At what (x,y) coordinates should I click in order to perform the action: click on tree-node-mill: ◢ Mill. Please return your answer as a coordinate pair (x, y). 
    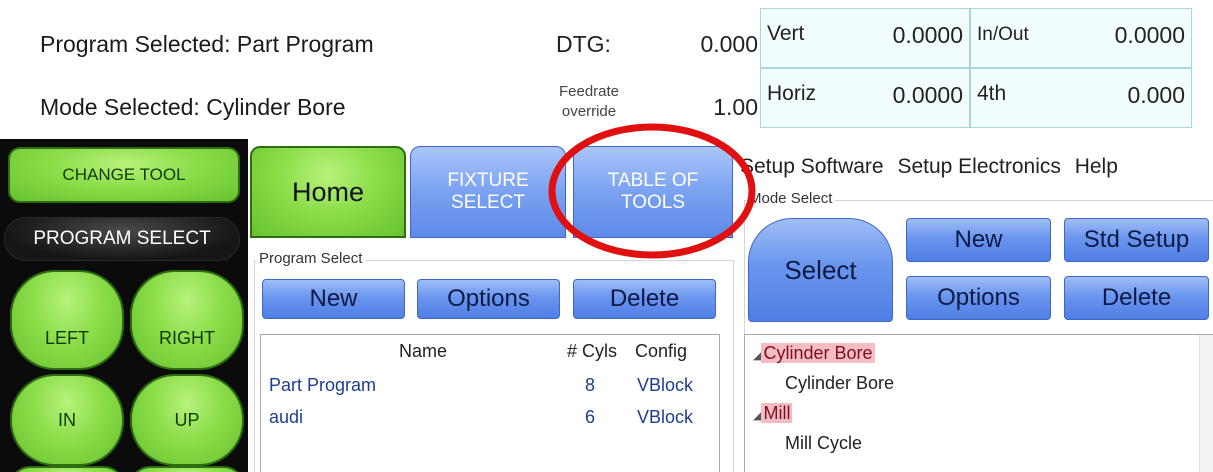
    Looking at the image, I should click on (773, 413).